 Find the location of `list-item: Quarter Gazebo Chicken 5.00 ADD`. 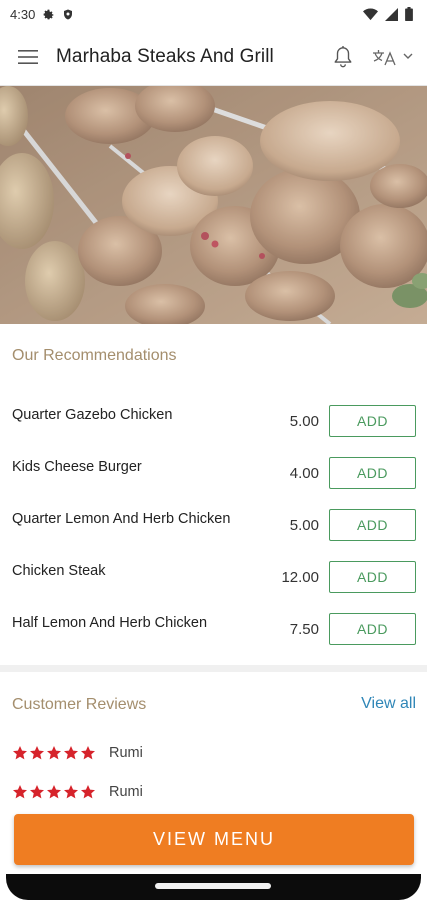

list-item: Quarter Gazebo Chicken 5.00 ADD is located at coordinates (213, 419).